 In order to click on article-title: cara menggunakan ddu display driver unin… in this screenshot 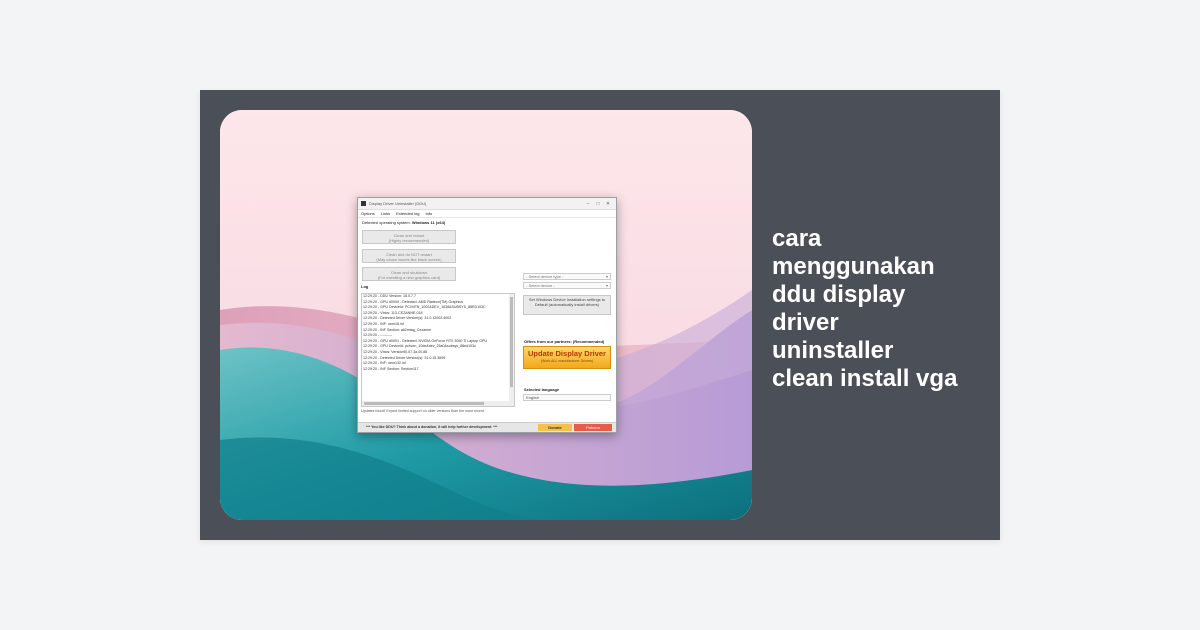, I will do `click(877, 309)`.